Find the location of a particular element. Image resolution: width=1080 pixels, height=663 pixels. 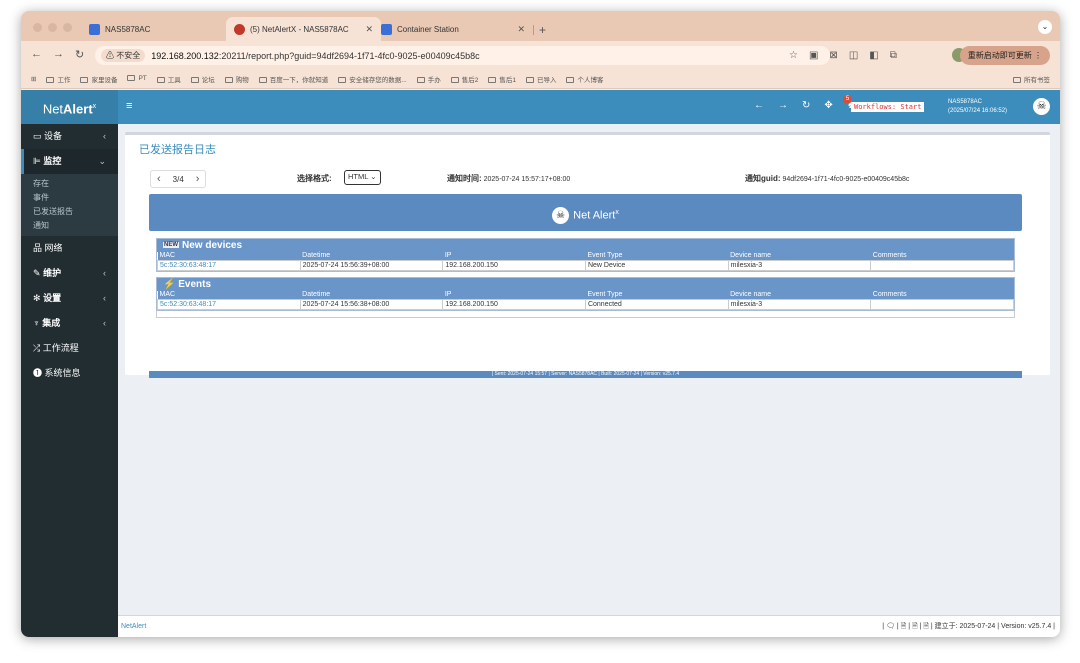

bookmark-item: 售后2 is located at coordinates (464, 79).